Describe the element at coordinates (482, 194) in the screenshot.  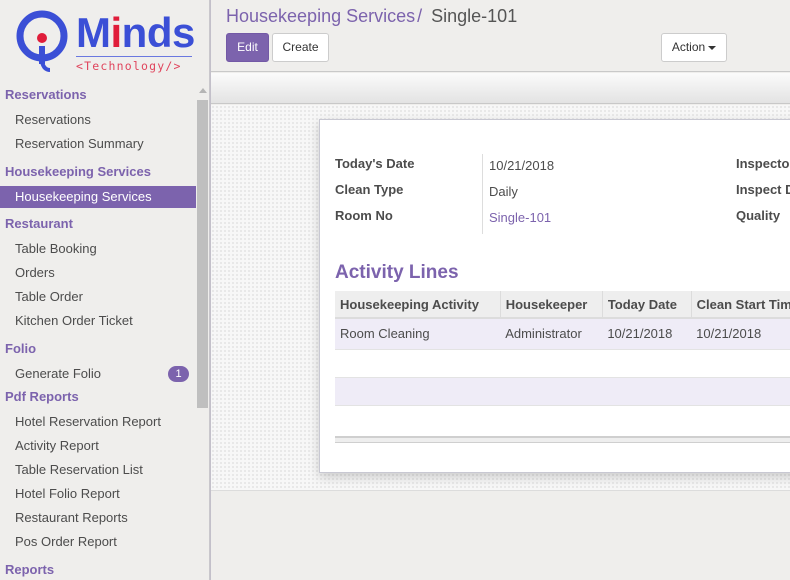
I see `field-separator` at that location.